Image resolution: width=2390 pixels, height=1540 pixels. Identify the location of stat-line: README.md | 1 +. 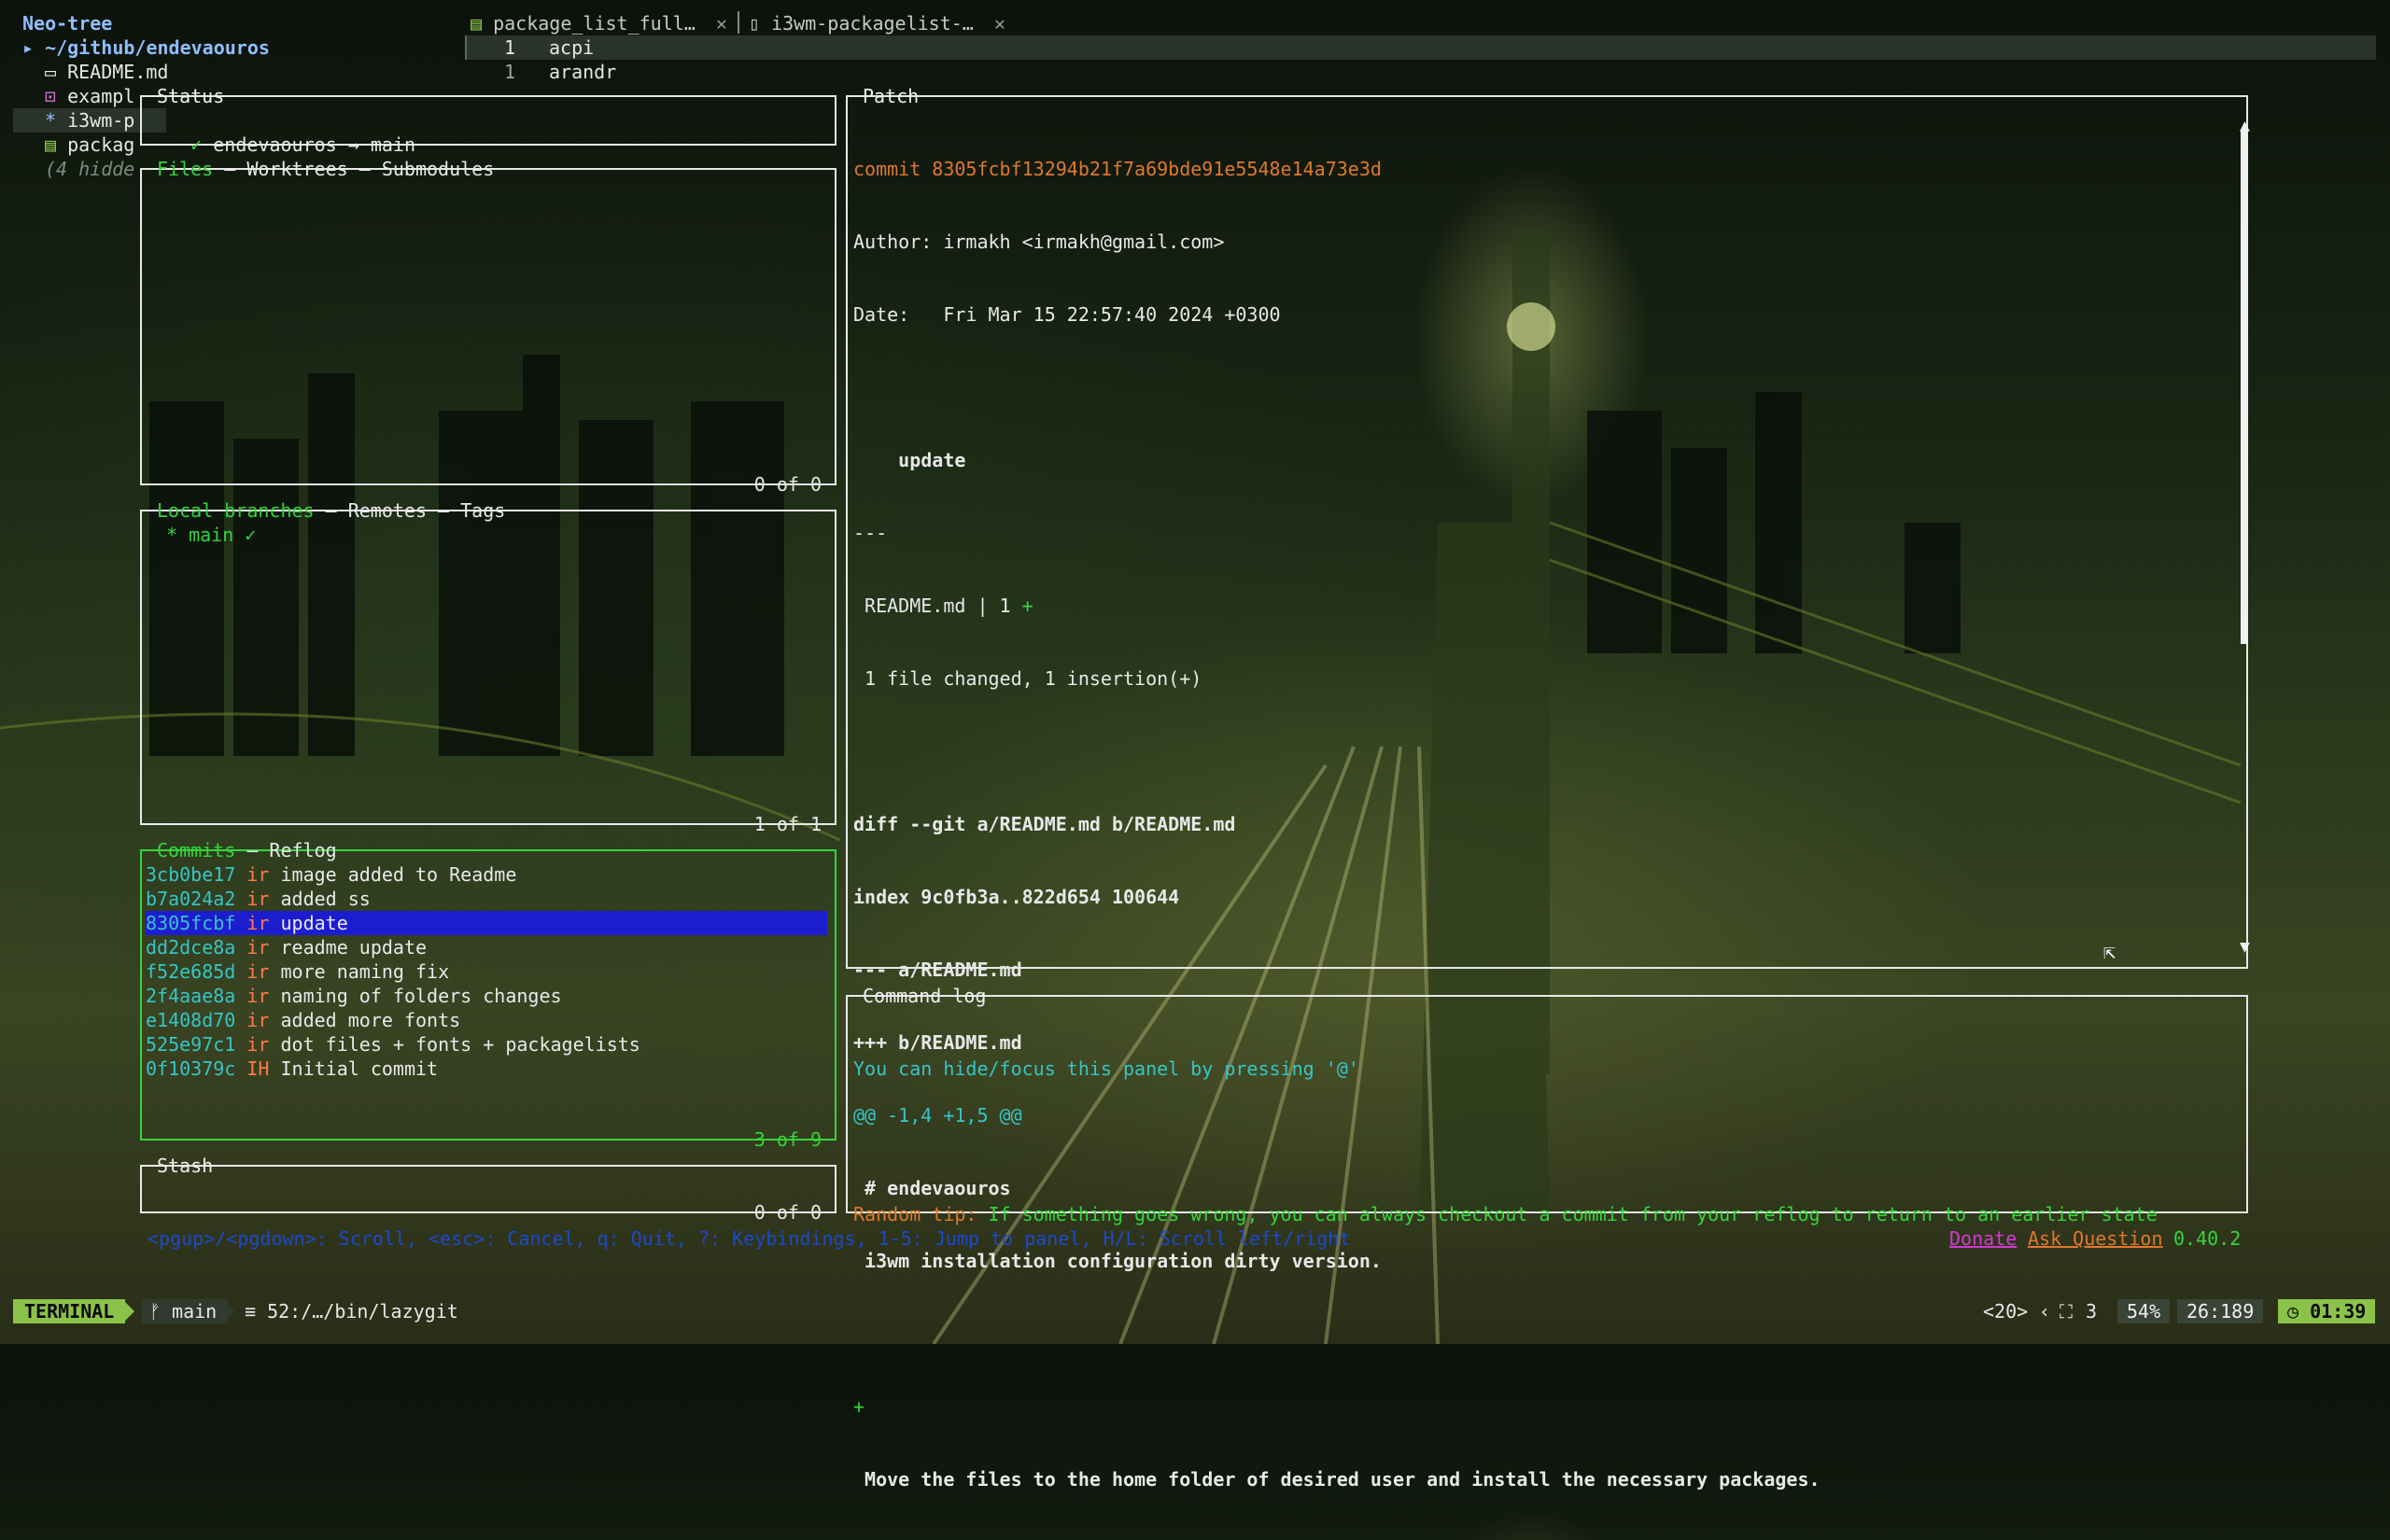
(1337, 606).